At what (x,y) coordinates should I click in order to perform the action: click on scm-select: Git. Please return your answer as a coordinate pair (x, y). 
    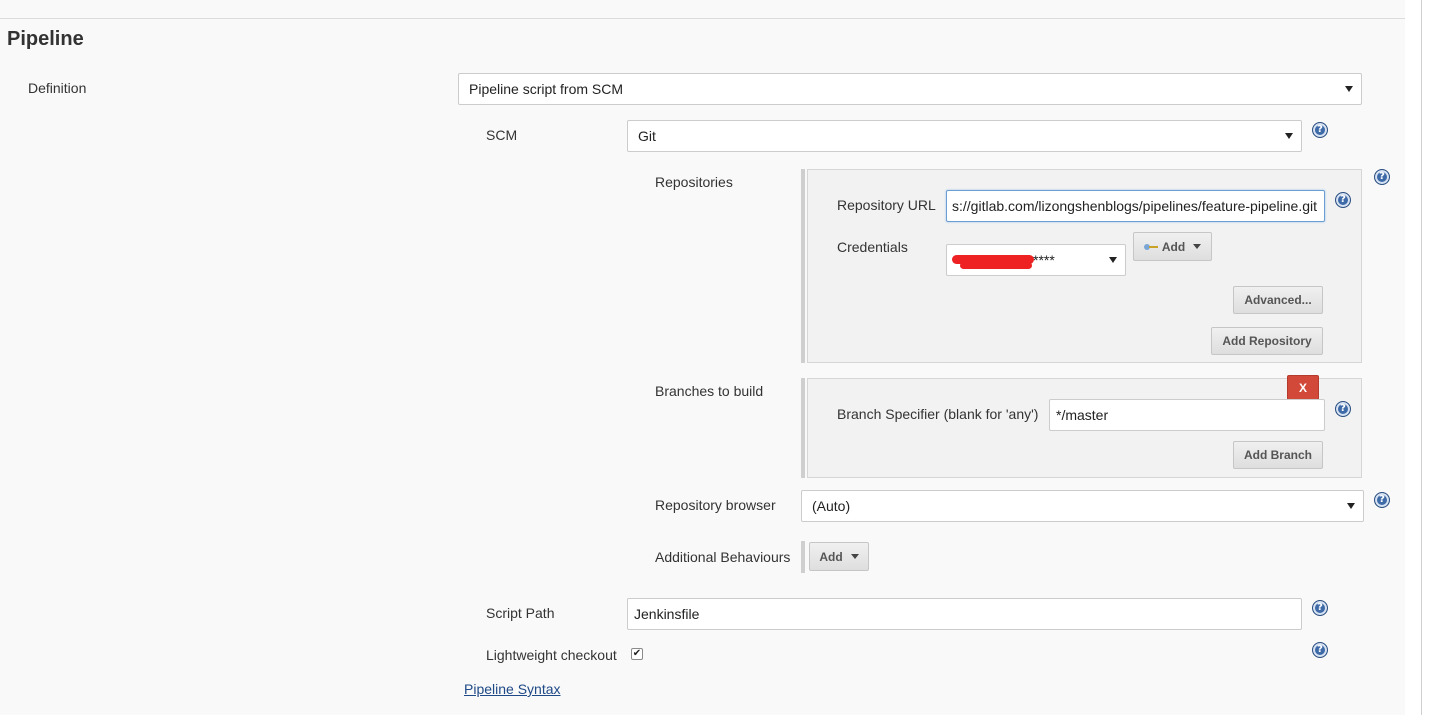
    Looking at the image, I should click on (964, 136).